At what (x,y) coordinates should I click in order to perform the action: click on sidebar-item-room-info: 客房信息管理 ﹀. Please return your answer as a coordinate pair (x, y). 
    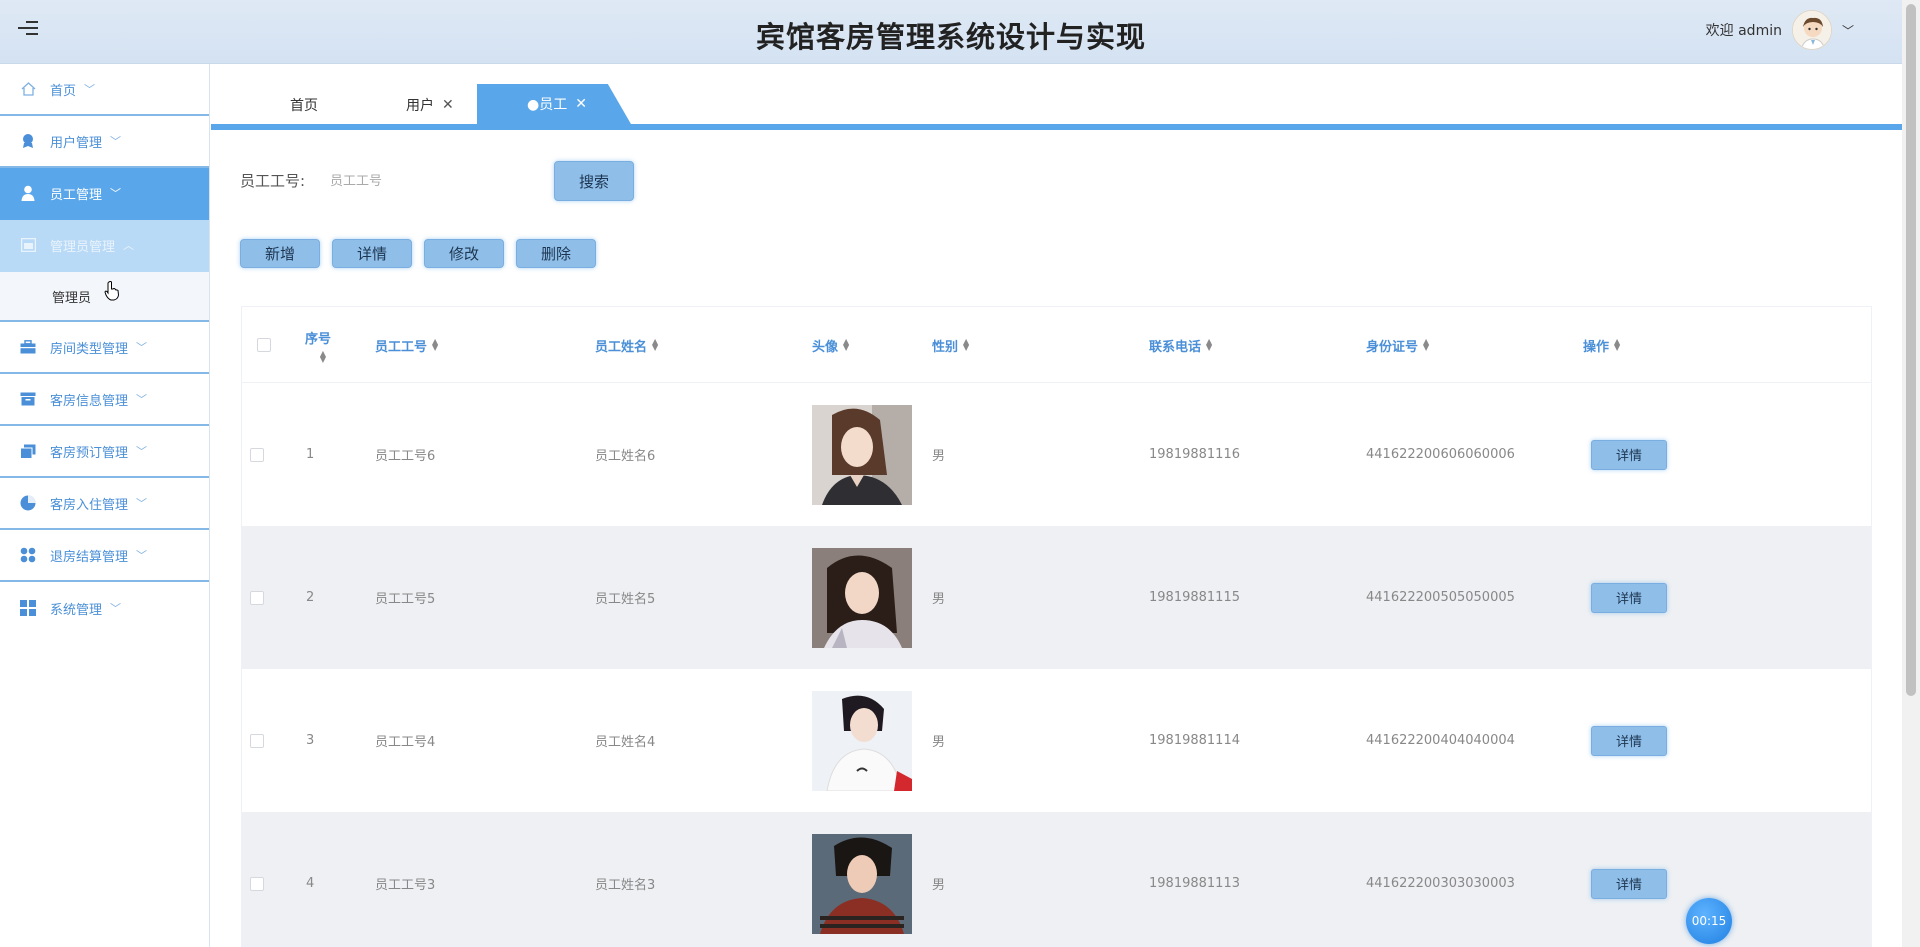
    Looking at the image, I should click on (104, 400).